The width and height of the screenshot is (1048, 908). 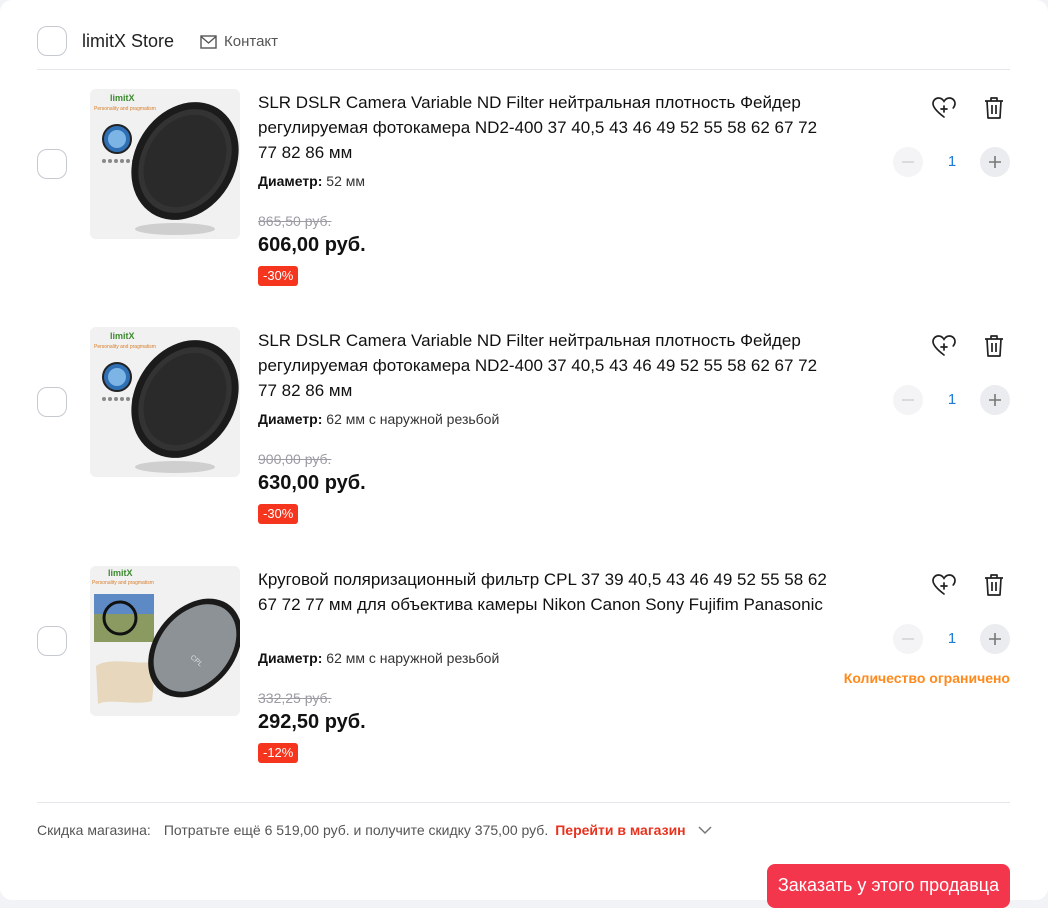 I want to click on chevron-down-icon, so click(x=705, y=830).